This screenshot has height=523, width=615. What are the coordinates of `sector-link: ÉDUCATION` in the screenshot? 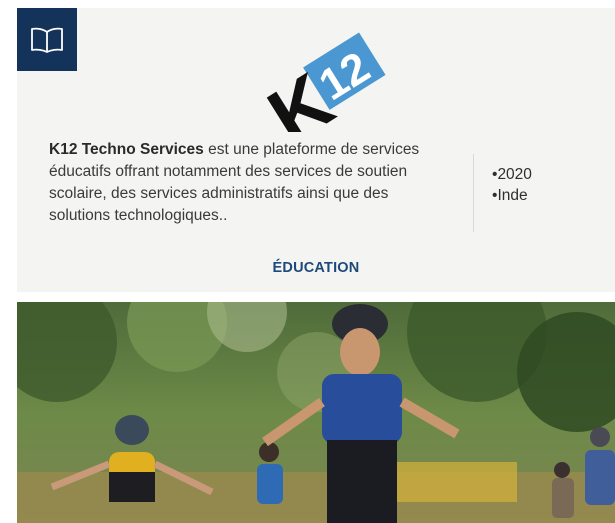 It's located at (316, 268).